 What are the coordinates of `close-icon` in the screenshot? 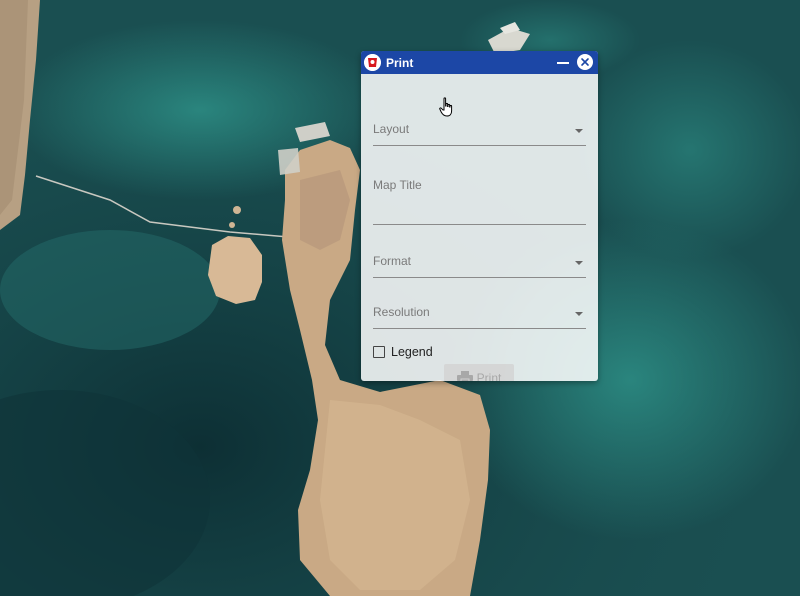 It's located at (585, 62).